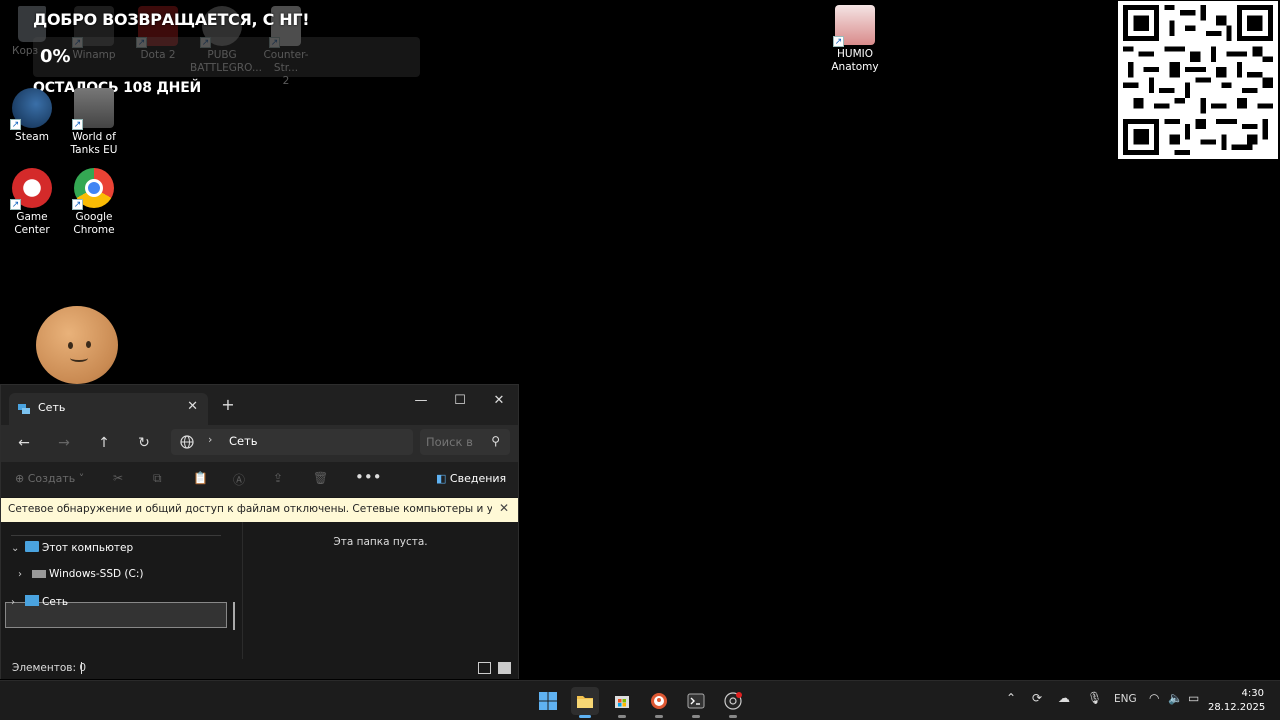 The height and width of the screenshot is (720, 1280). What do you see at coordinates (49, 478) in the screenshot?
I see `create-new-button: ⊕ Создать ˅` at bounding box center [49, 478].